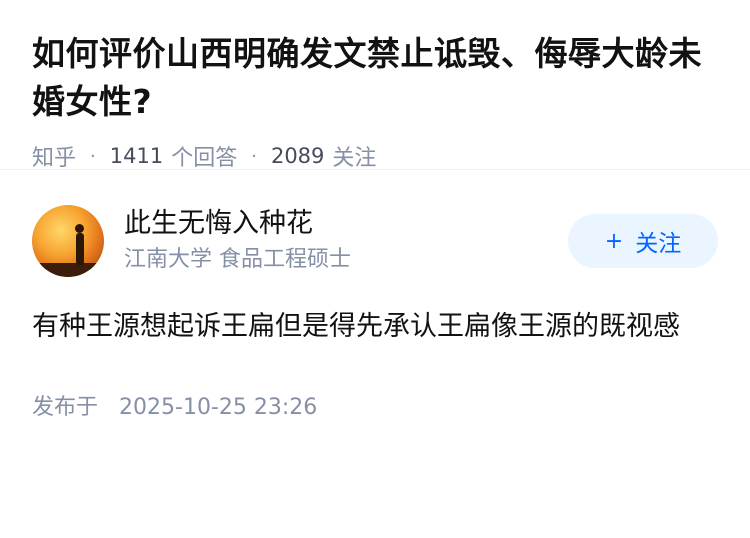 The height and width of the screenshot is (538, 750). I want to click on question-meta: 知乎 · 1411 个回答 · 2089 关注, so click(375, 156).